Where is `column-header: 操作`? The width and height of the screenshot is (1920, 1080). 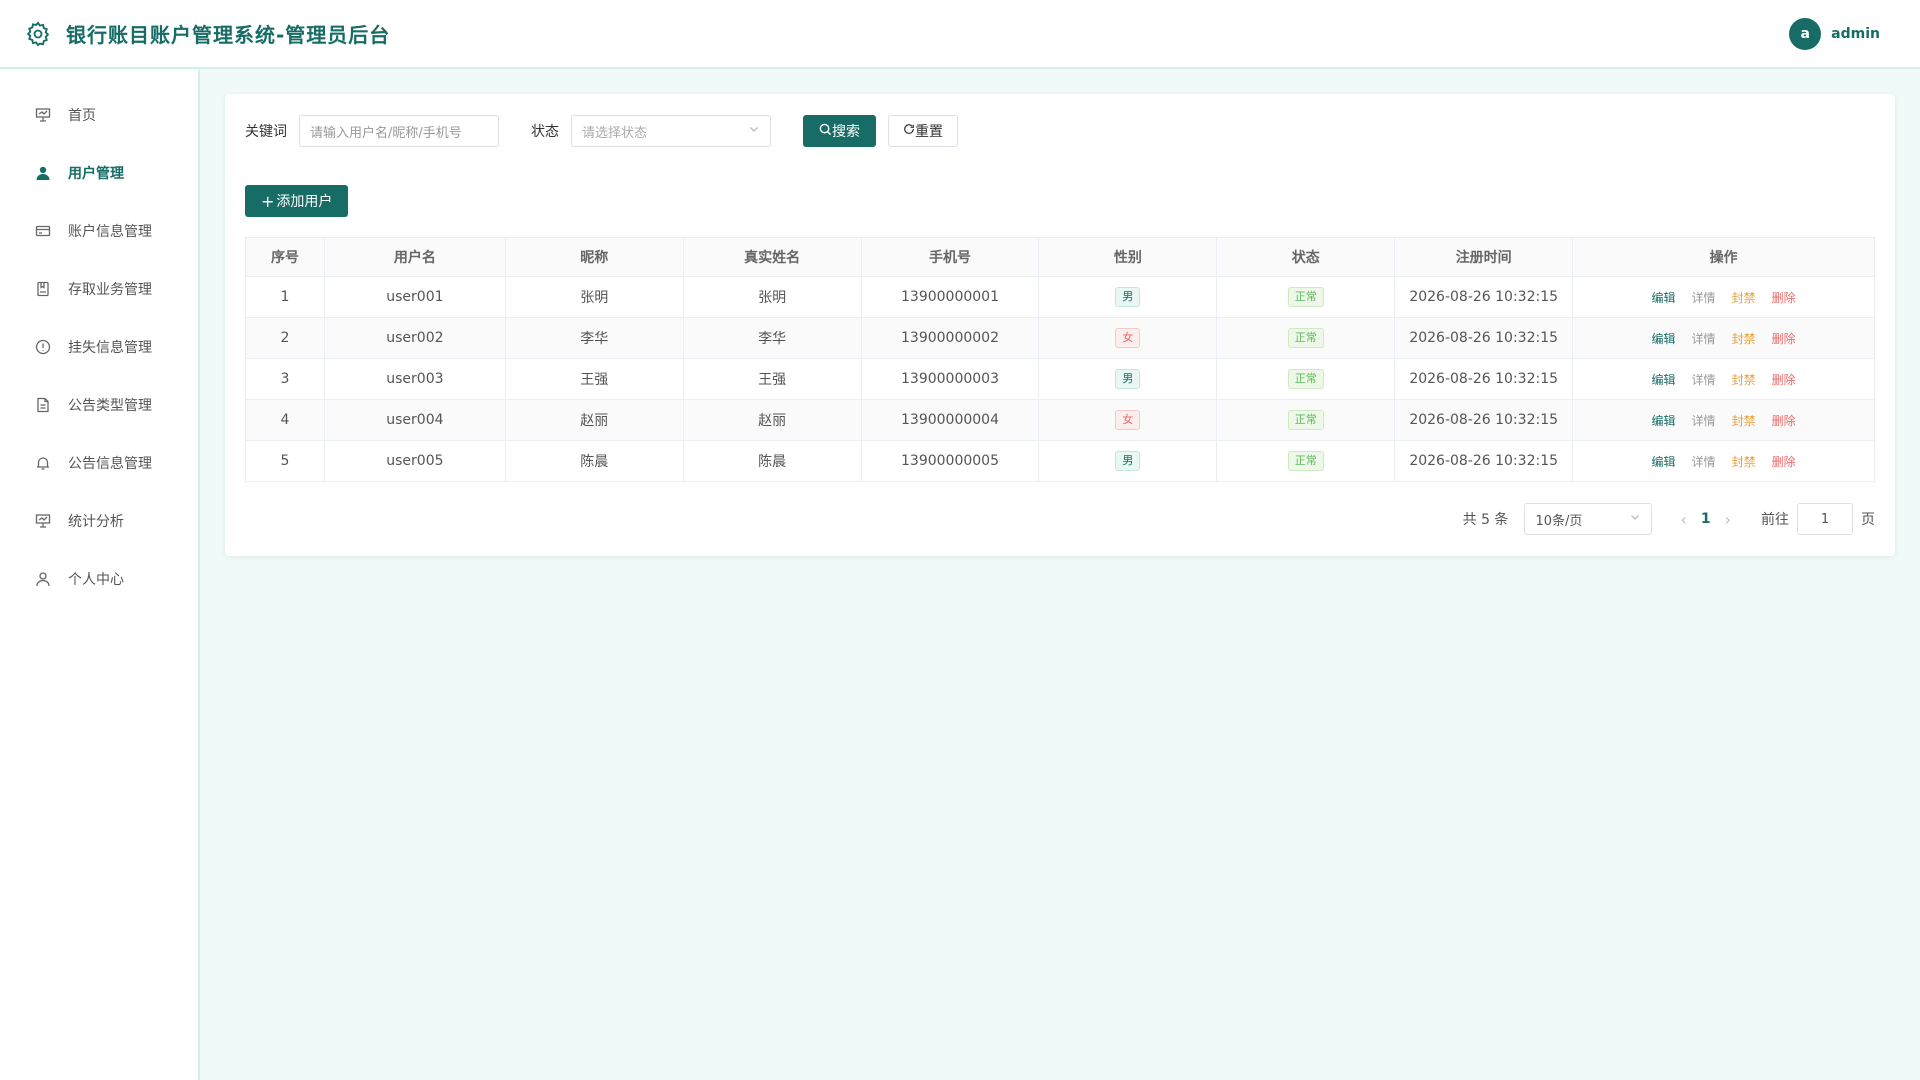
column-header: 操作 is located at coordinates (1723, 257).